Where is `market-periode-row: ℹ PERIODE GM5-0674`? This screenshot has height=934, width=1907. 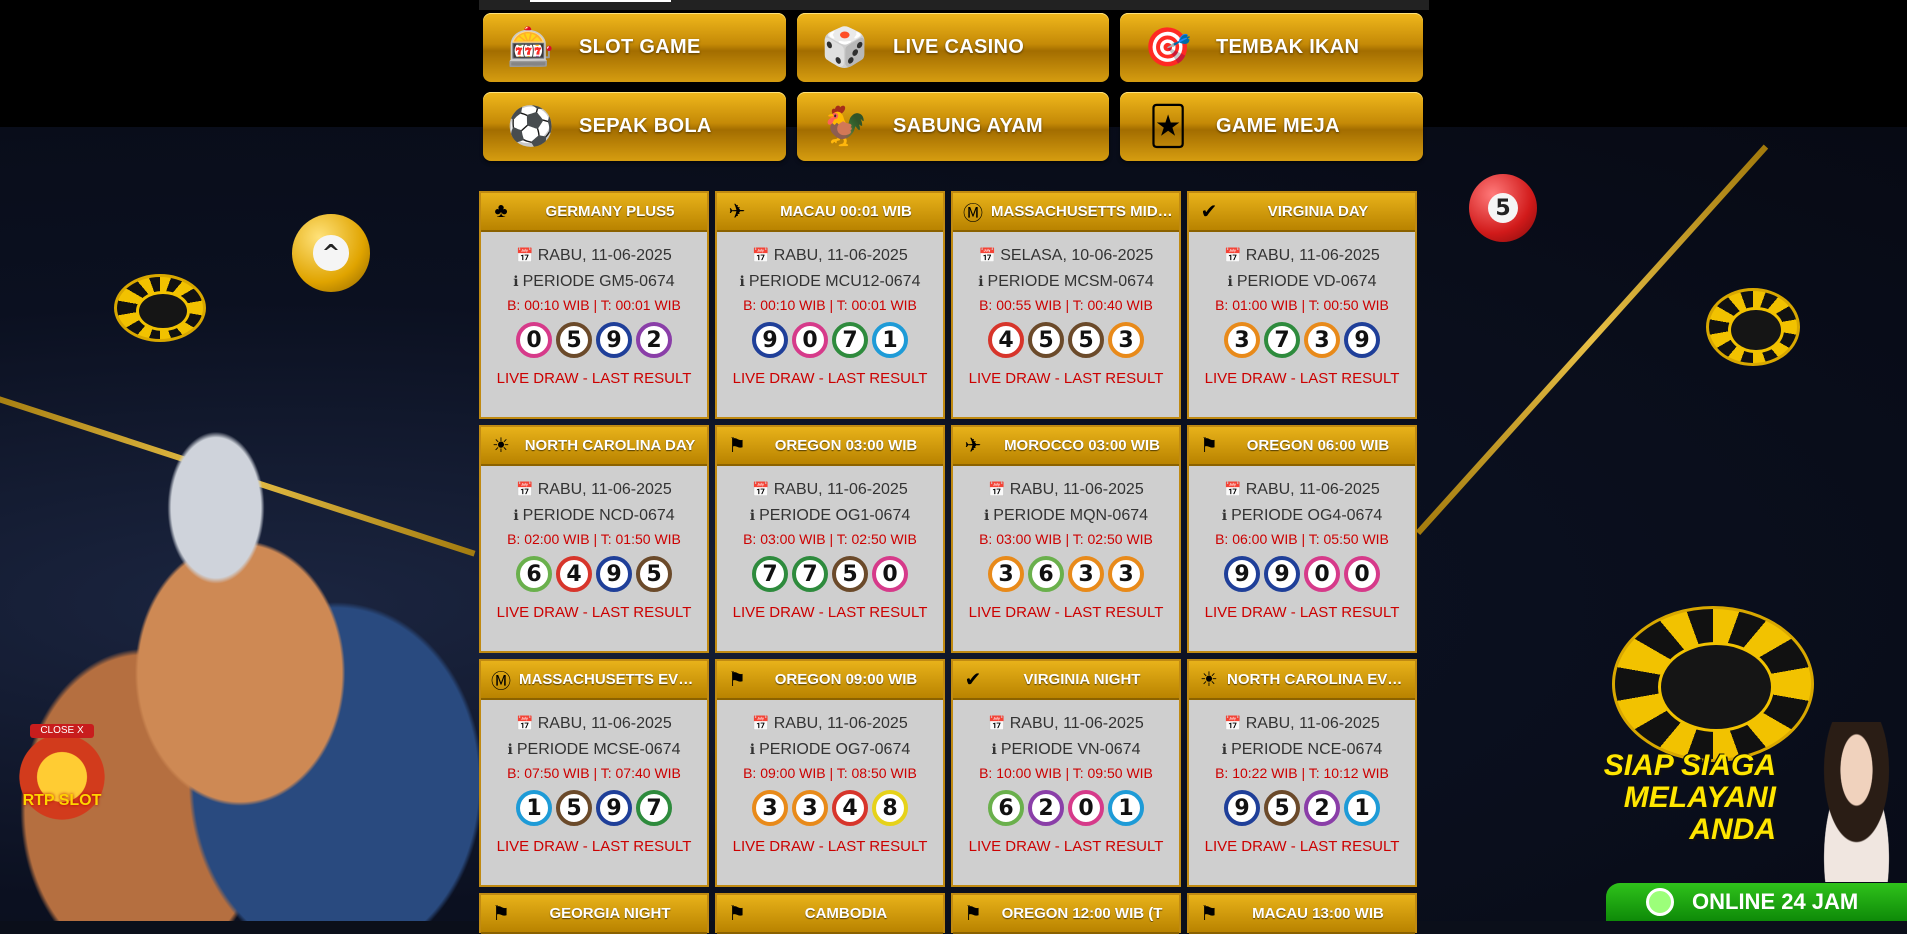 market-periode-row: ℹ PERIODE GM5-0674 is located at coordinates (594, 281).